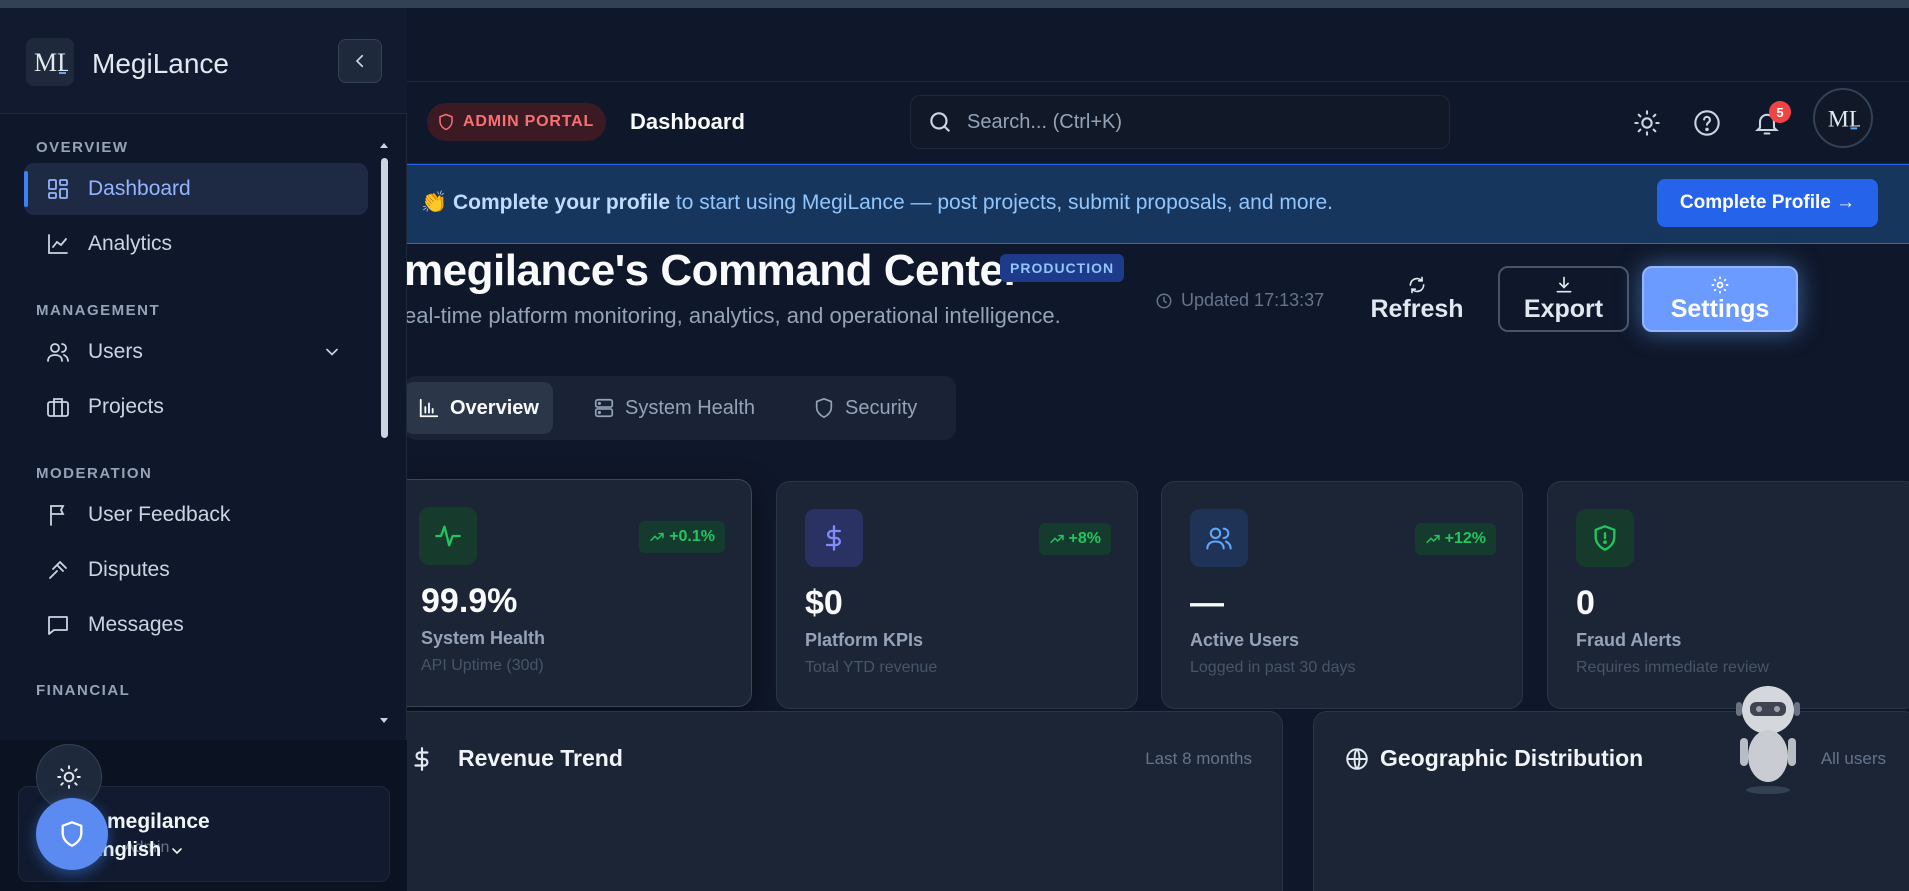  I want to click on section-financial: FINANCIAL, so click(83, 690).